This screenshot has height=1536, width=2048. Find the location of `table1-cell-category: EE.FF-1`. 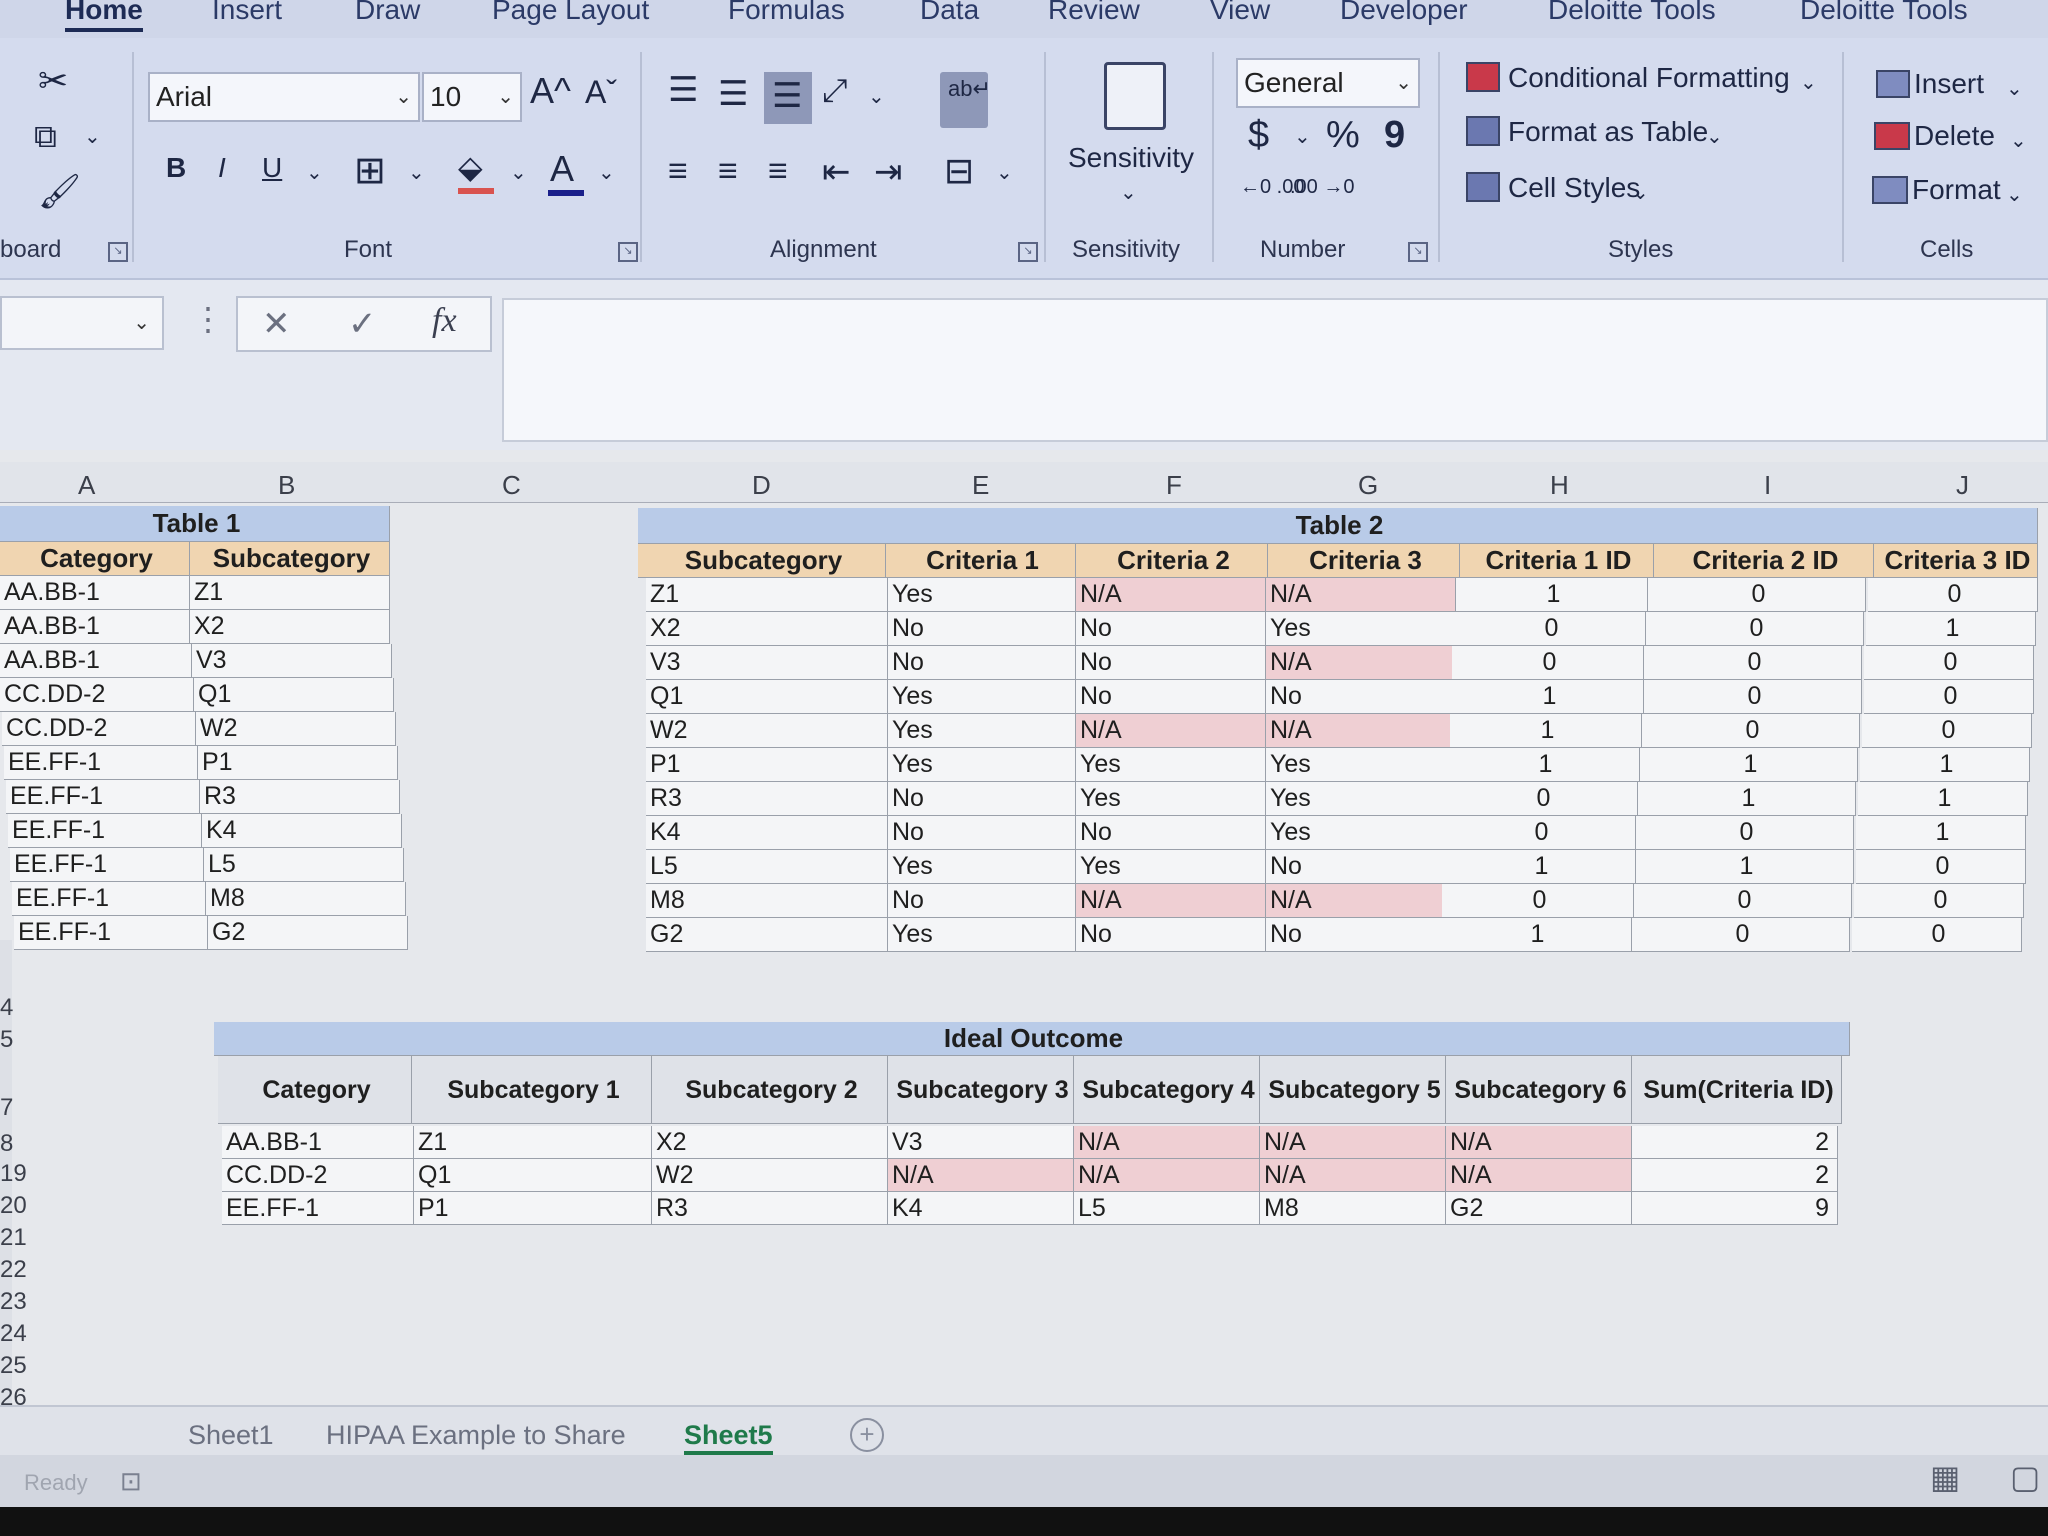

table1-cell-category: EE.FF-1 is located at coordinates (107, 865).